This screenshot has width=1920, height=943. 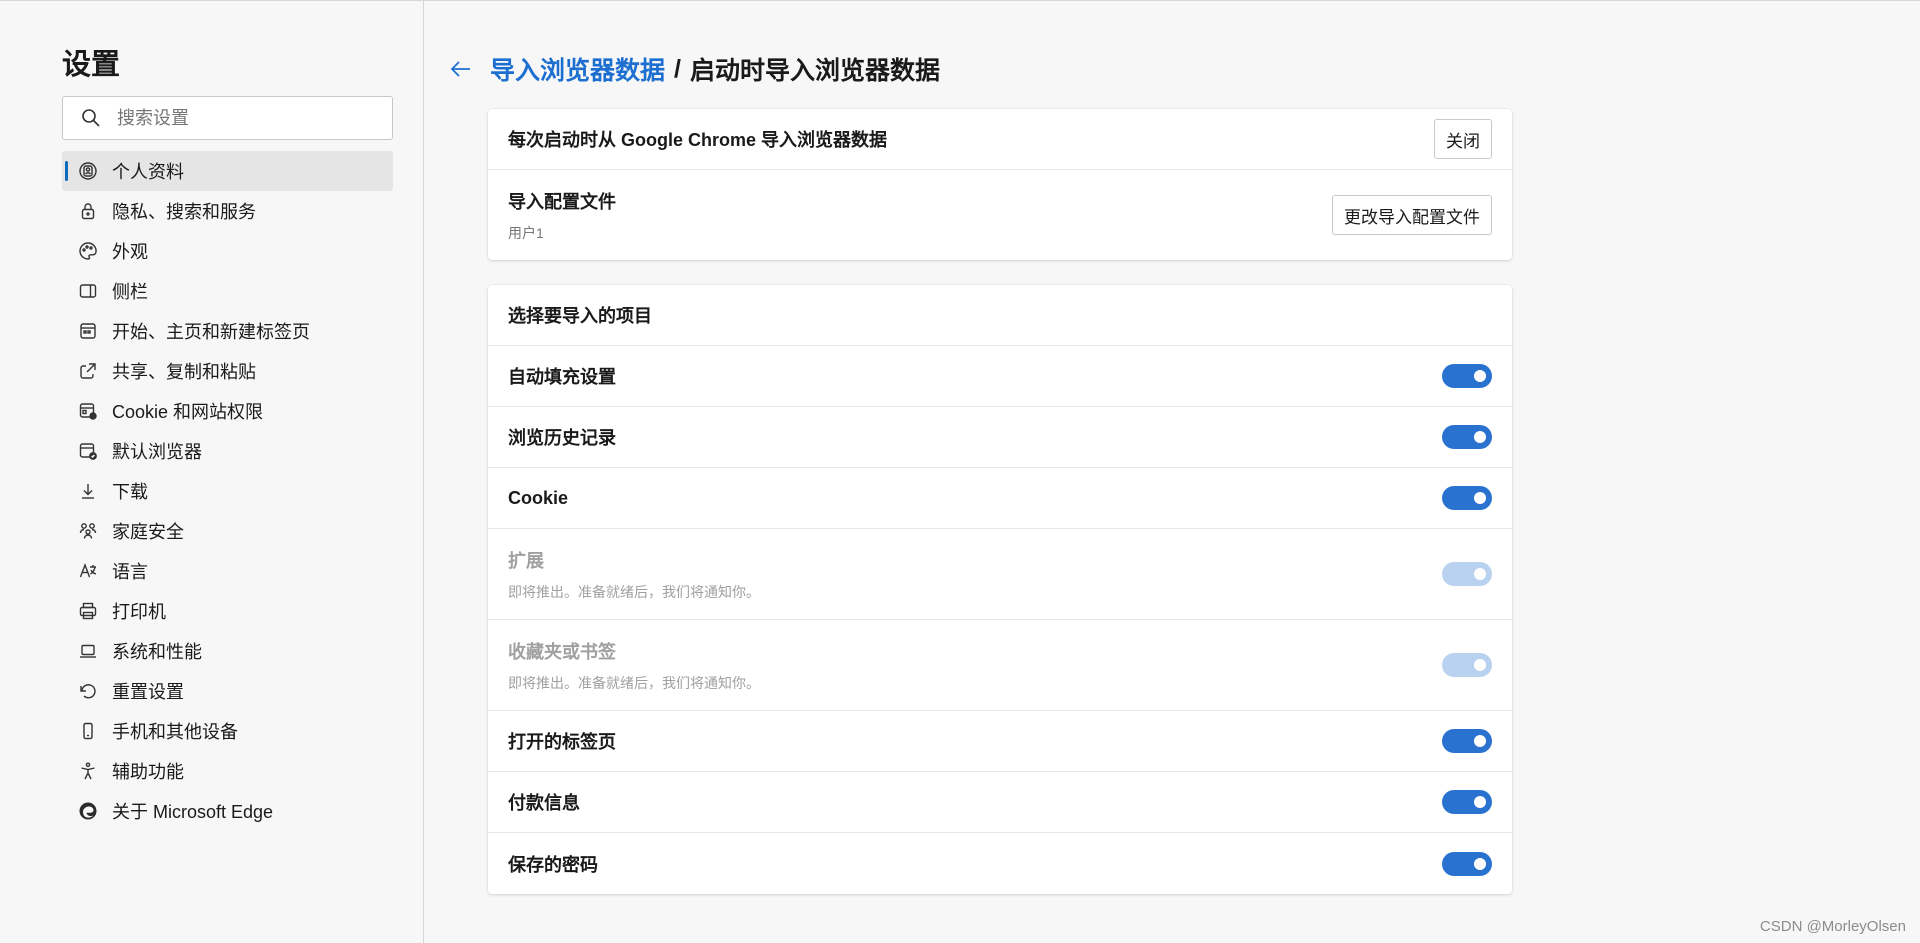 I want to click on sidebar-item-phone: 手机和其他设备, so click(x=227, y=731).